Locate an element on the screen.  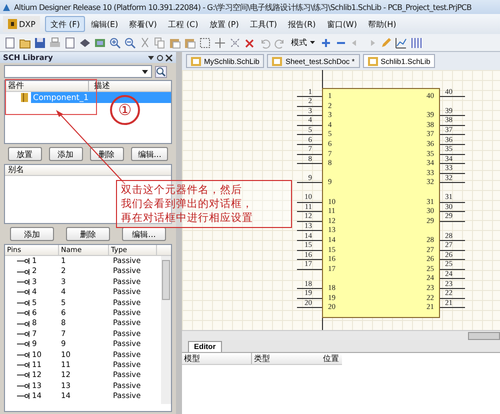
chart-icon is located at coordinates (401, 42).